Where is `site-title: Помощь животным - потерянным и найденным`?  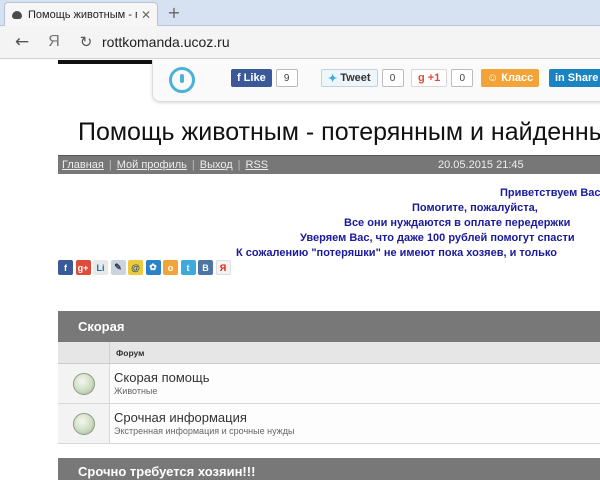 site-title: Помощь животным - потерянным и найденным is located at coordinates (339, 132).